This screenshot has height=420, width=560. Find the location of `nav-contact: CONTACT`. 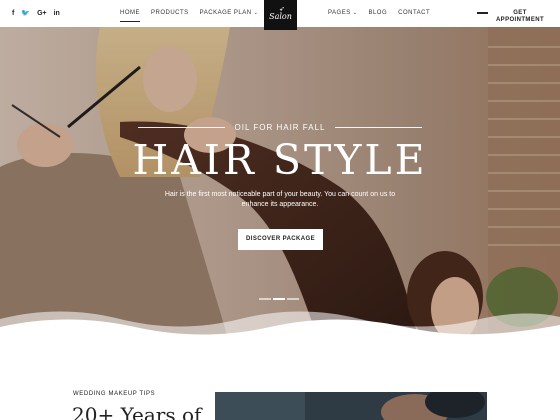

nav-contact: CONTACT is located at coordinates (414, 13).